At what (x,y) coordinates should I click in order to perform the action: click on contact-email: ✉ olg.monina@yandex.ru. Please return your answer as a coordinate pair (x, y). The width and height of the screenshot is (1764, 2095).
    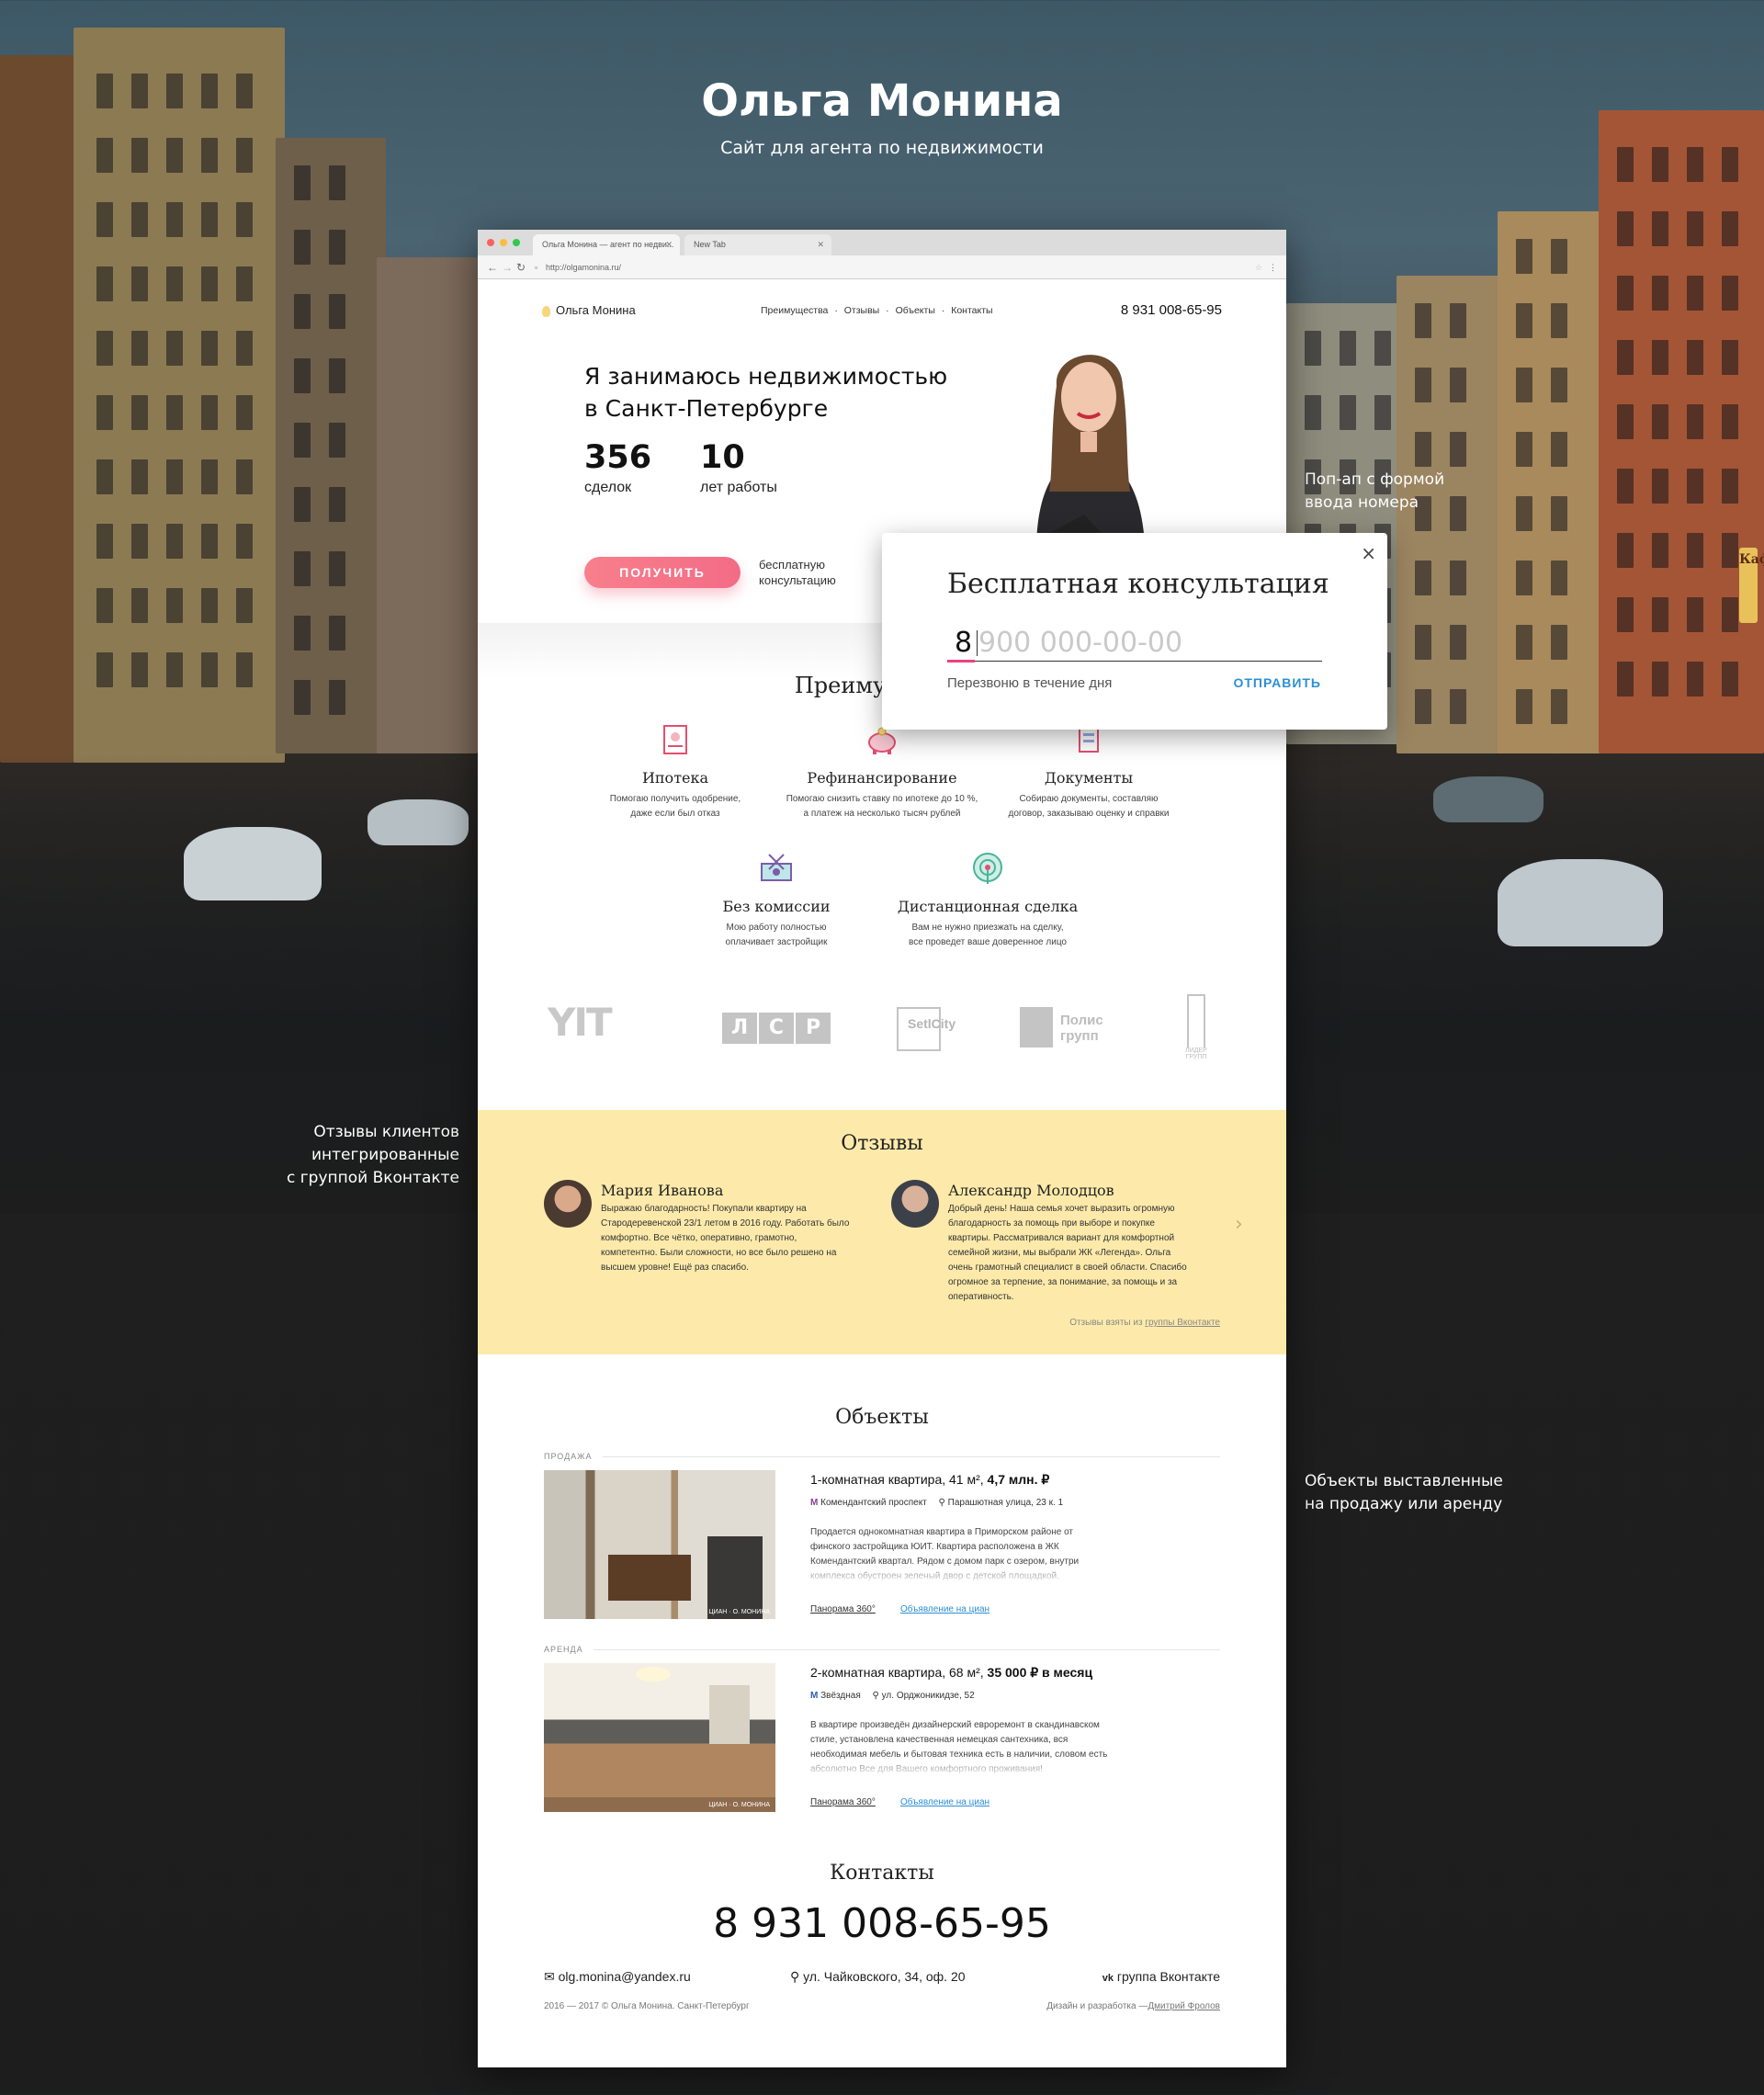
    Looking at the image, I should click on (617, 1977).